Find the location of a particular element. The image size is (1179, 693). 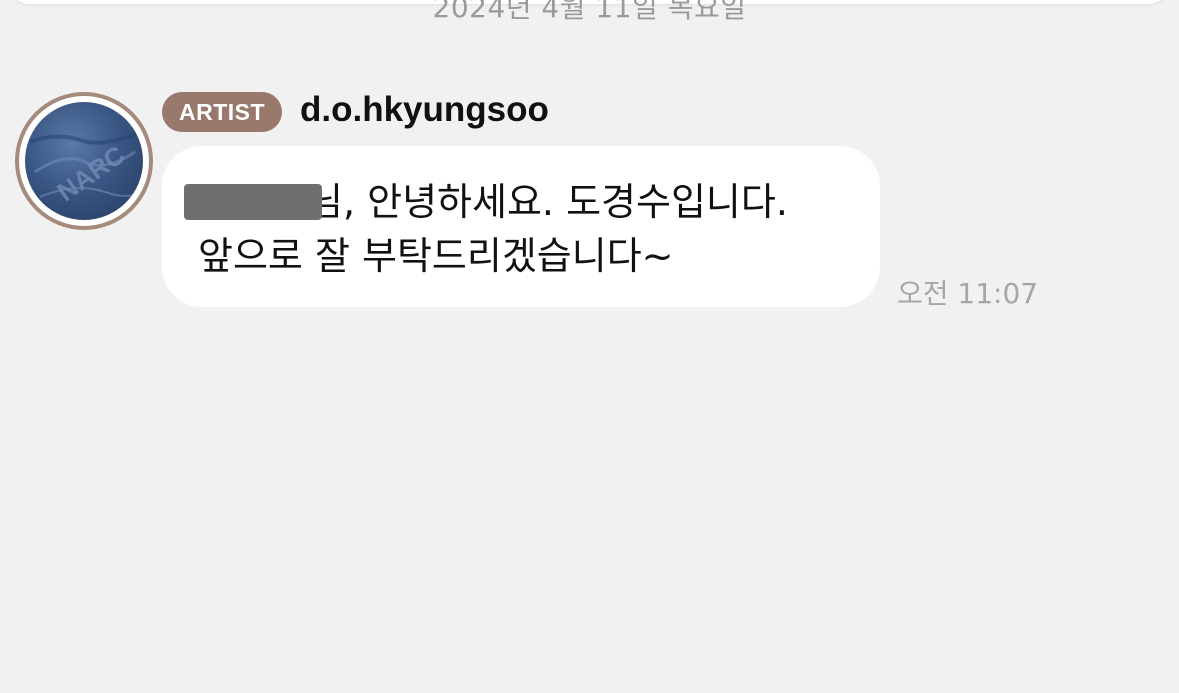

message-line-2: 앞으로 잘 부탁드리겠습니다~ is located at coordinates (436, 256).